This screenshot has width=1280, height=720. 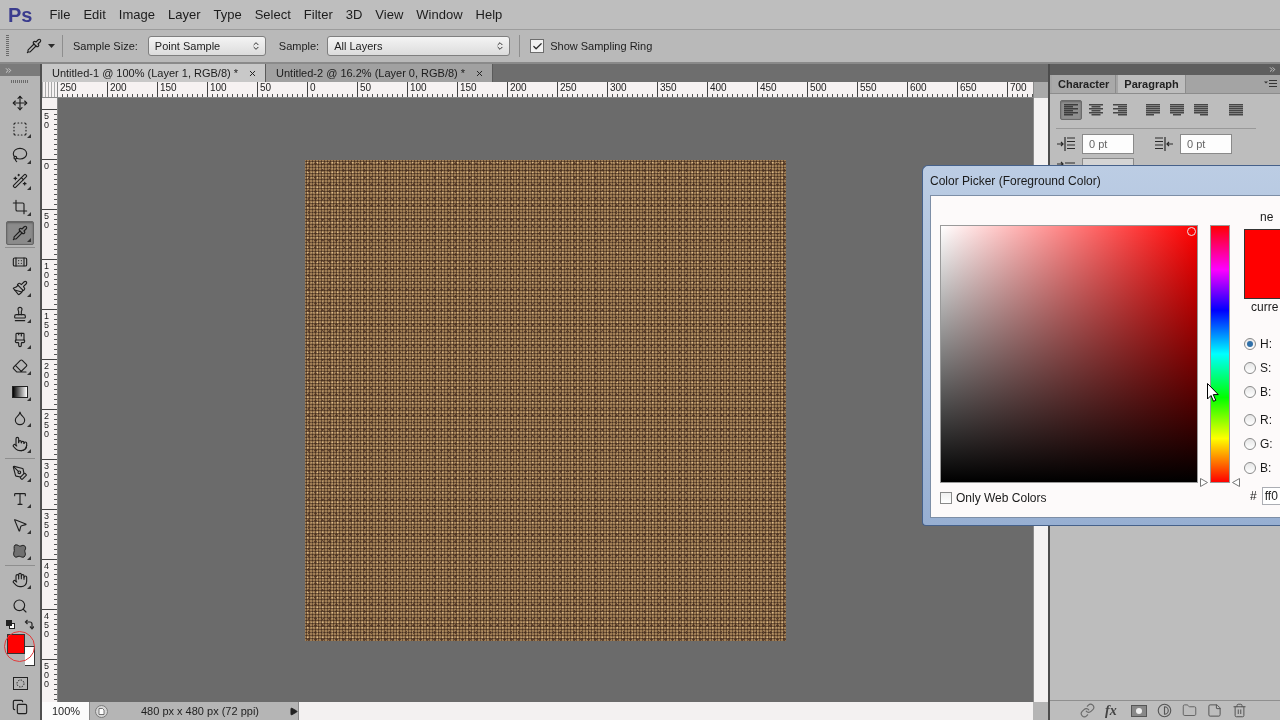 I want to click on app-logo: Ps, so click(x=20, y=14).